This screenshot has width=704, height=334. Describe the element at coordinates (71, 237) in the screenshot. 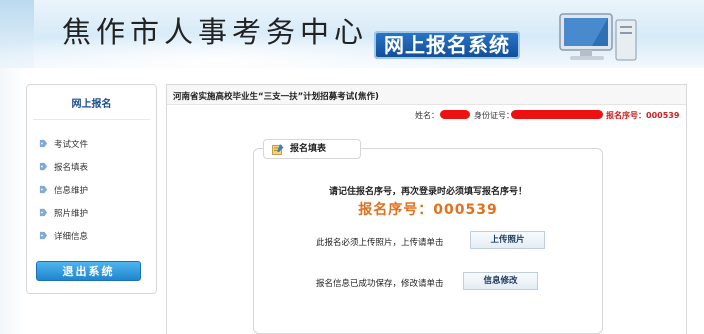

I see `sidebar-item-label: 详细信息` at that location.